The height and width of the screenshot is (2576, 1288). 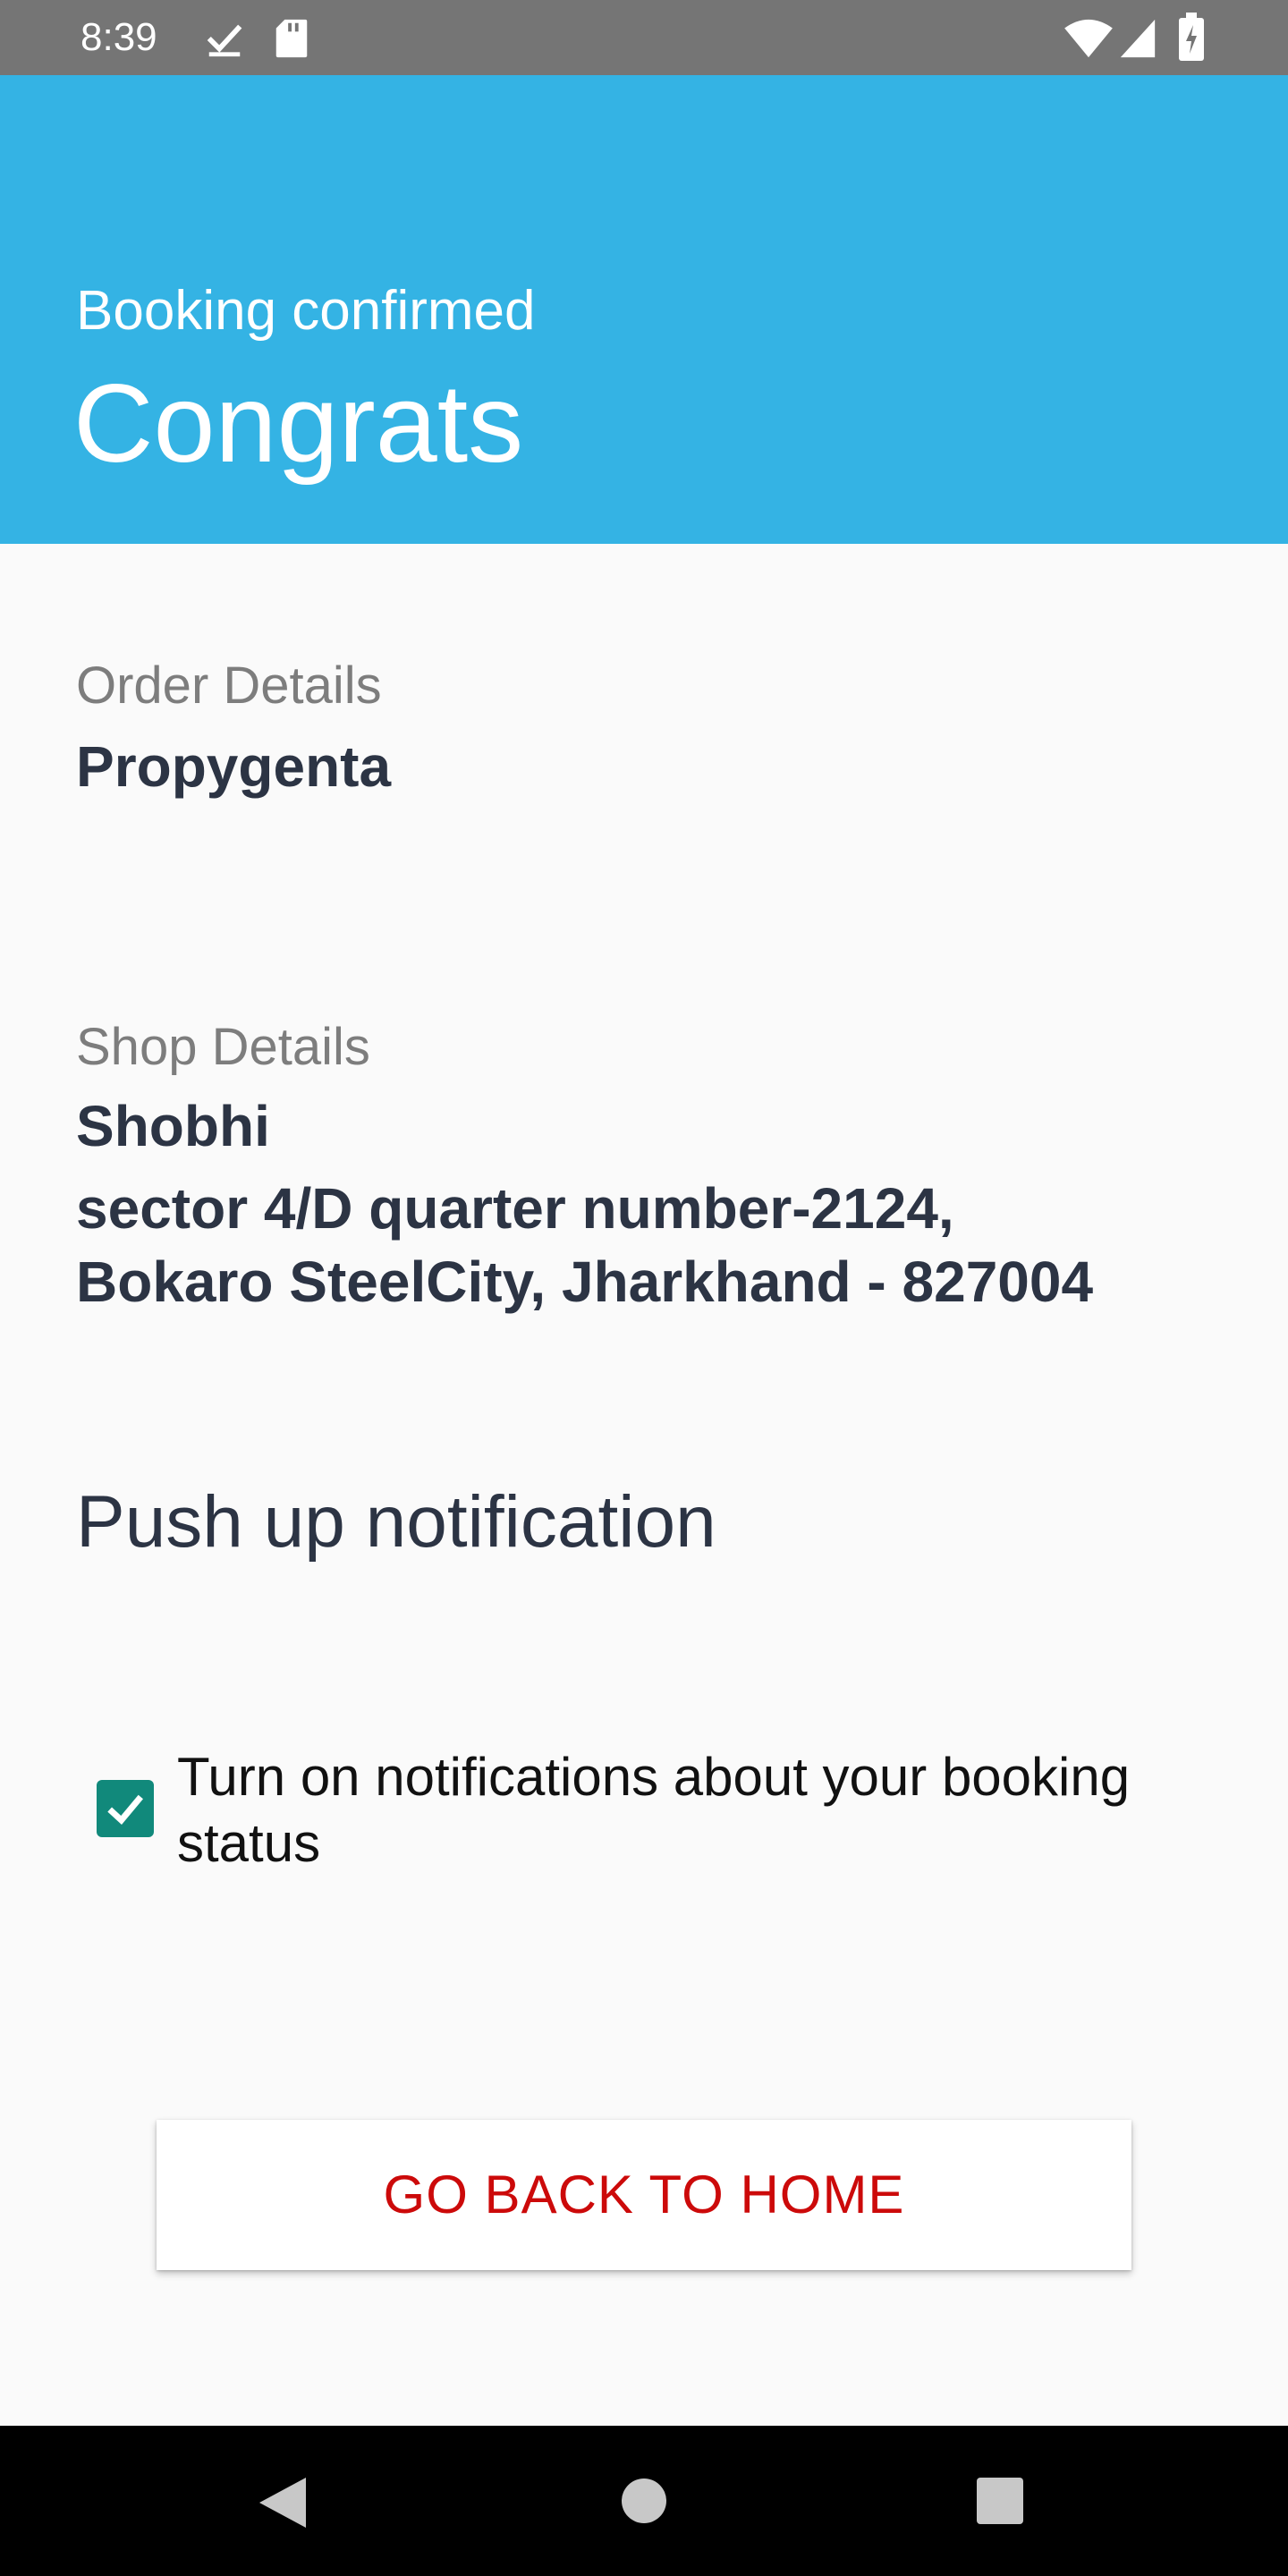 I want to click on wifi-icon, so click(x=1088, y=38).